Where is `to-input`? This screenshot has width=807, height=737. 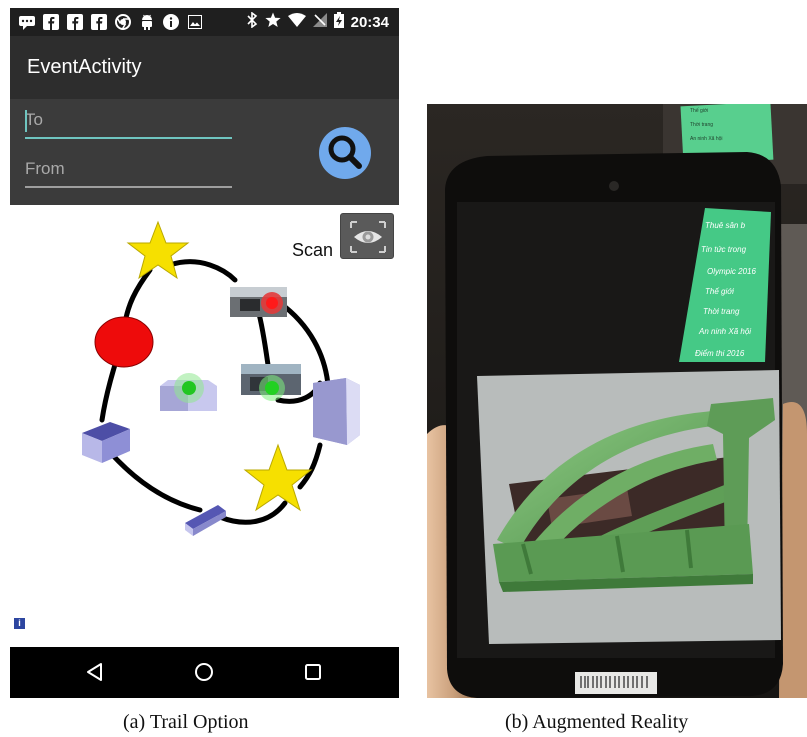
to-input is located at coordinates (128, 120).